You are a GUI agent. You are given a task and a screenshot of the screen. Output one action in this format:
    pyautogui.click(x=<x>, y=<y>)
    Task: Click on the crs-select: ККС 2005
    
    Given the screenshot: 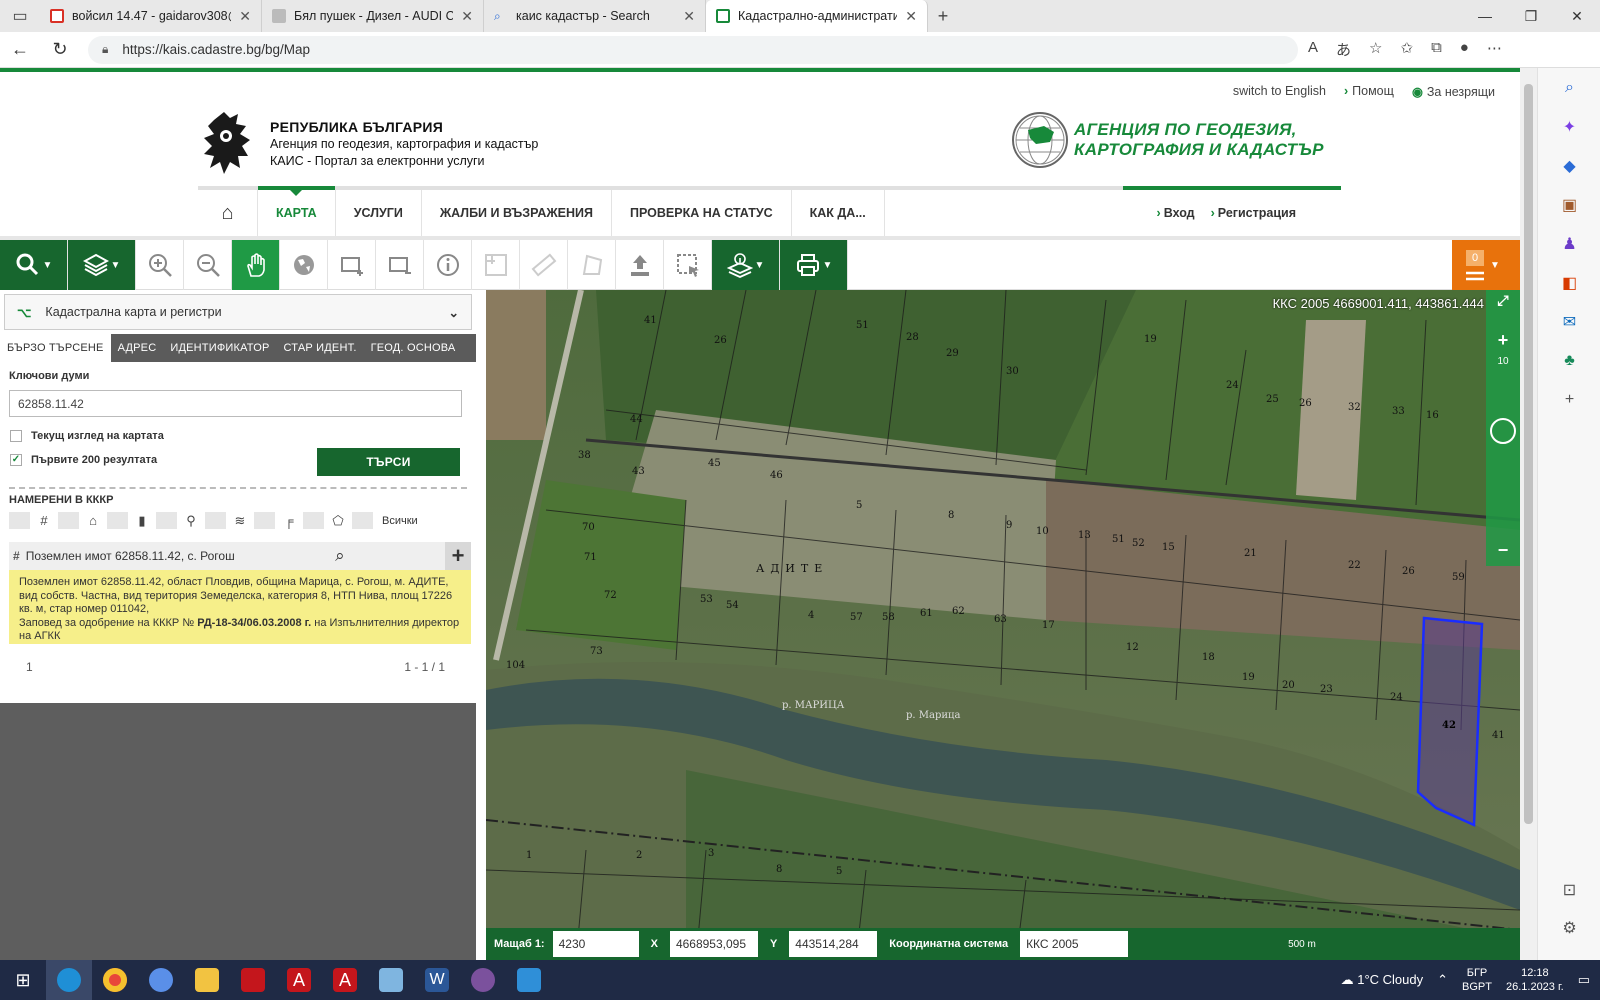 What is the action you would take?
    pyautogui.click(x=1074, y=944)
    